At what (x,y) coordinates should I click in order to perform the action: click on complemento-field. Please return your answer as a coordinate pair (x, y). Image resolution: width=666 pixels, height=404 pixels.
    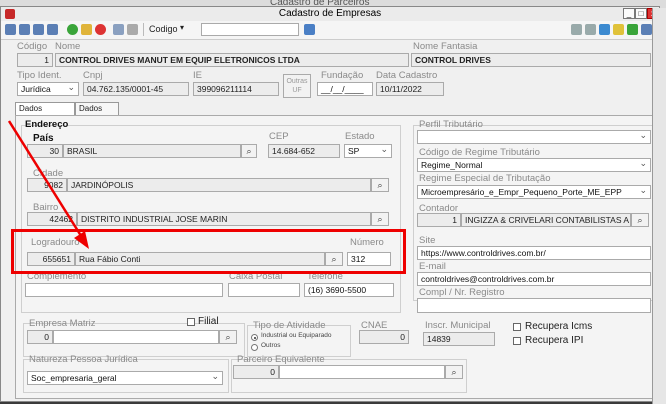
    Looking at the image, I should click on (124, 290).